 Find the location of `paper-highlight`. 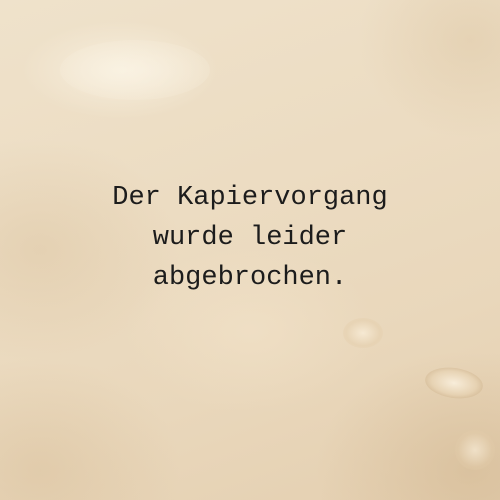

paper-highlight is located at coordinates (135, 70).